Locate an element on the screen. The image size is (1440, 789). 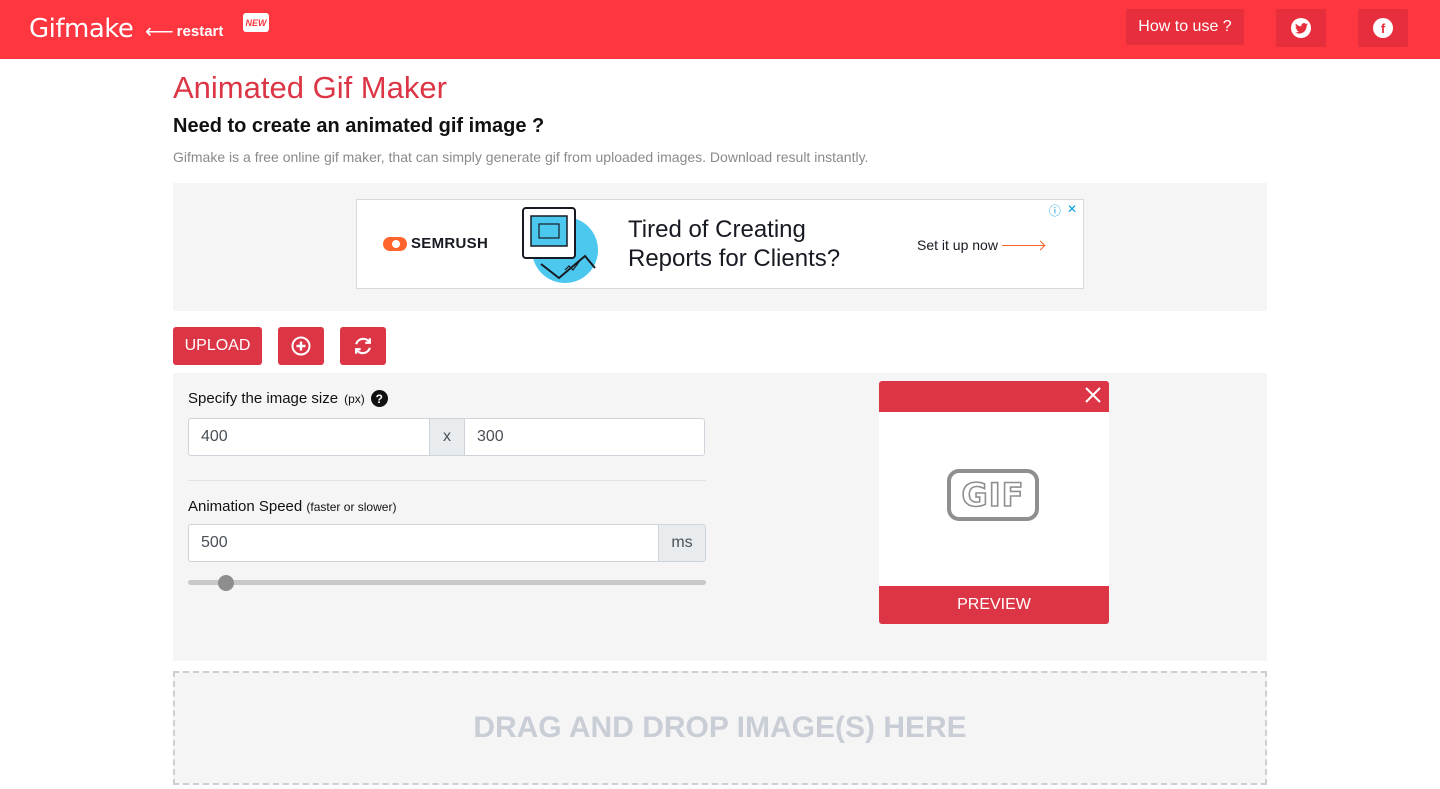
drop-zone-label: DRAG AND DROP IMAGE(S) HERE is located at coordinates (720, 727).